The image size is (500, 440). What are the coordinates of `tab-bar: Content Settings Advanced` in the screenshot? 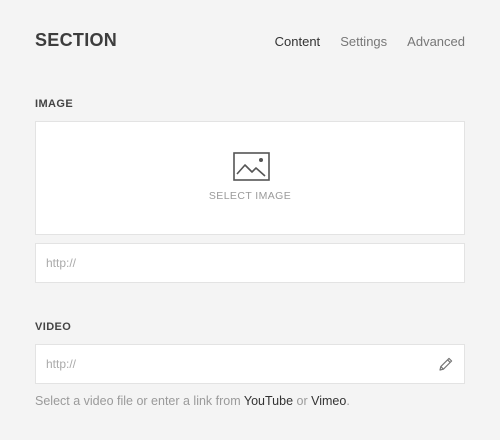 It's located at (370, 41).